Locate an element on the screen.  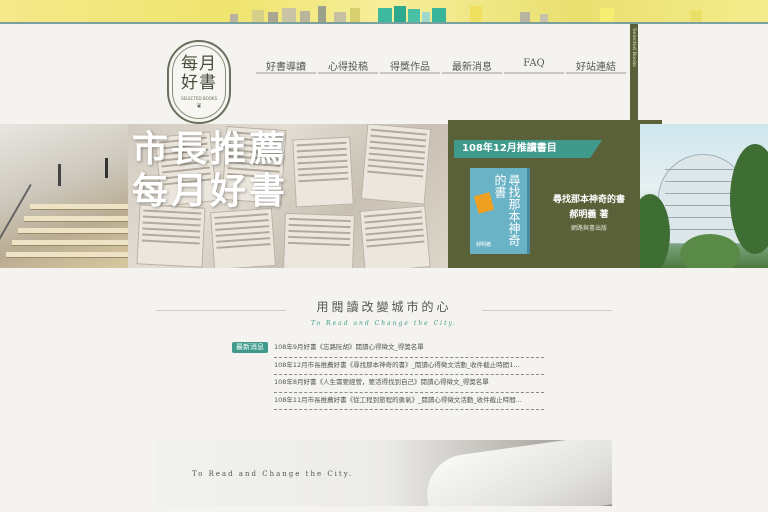
featured-book-publisher: 網路與書出版 is located at coordinates (588, 228).